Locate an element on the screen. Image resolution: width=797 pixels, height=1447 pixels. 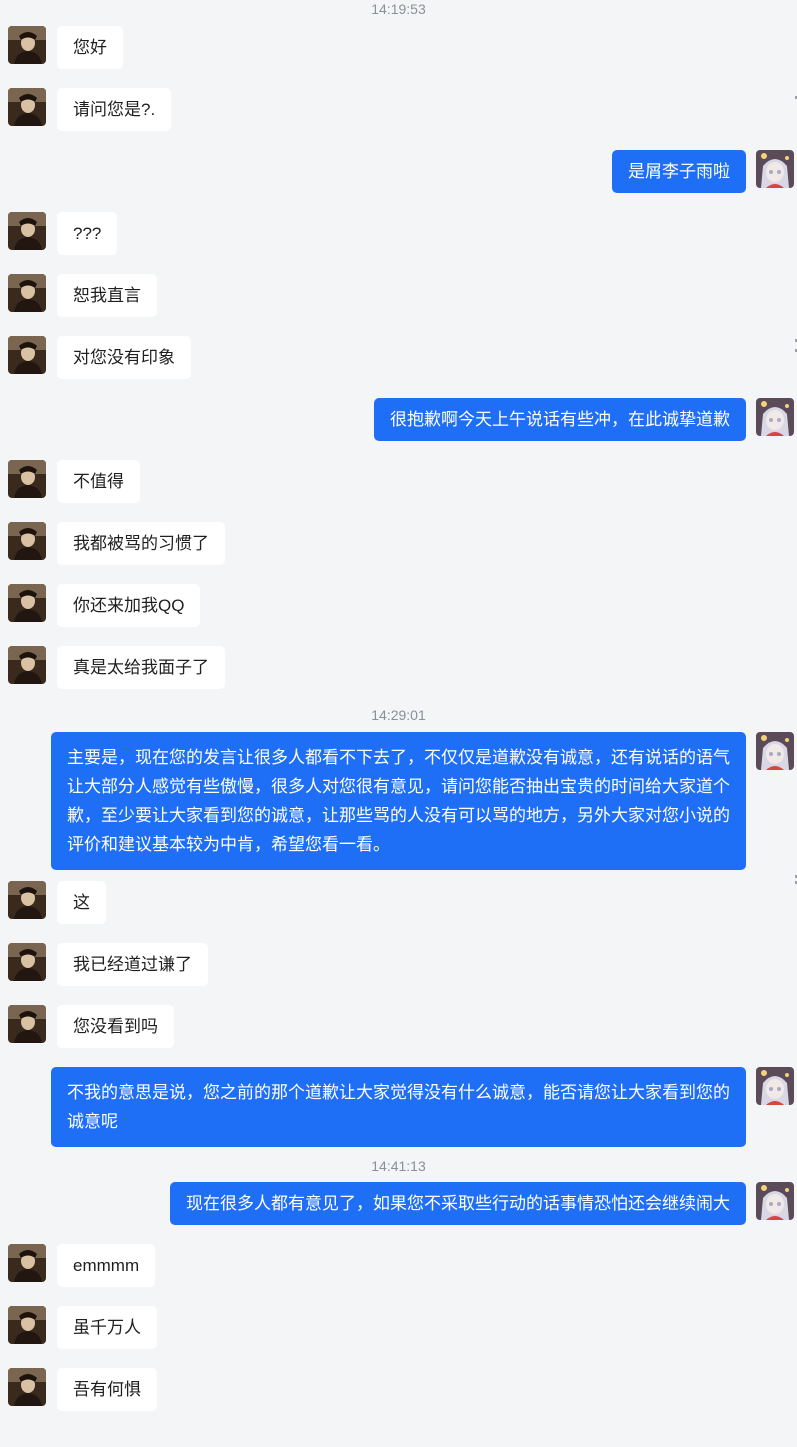
timestamp: 14:29:01 is located at coordinates (398, 715).